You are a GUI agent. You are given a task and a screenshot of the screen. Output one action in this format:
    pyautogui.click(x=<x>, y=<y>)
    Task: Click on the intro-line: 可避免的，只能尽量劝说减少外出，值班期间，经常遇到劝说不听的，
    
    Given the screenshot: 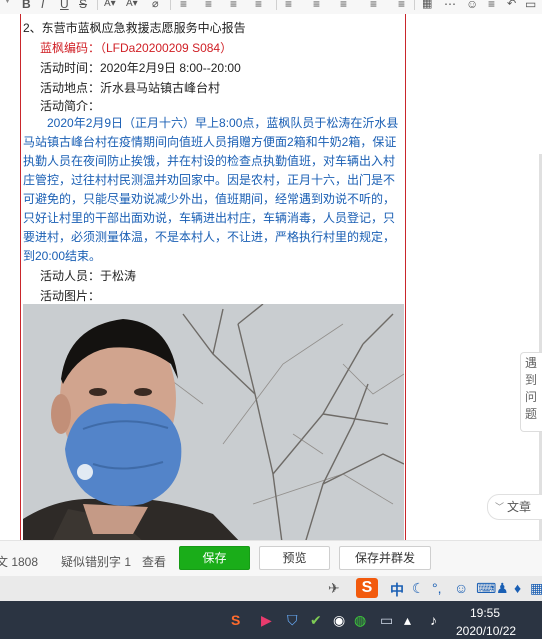 What is the action you would take?
    pyautogui.click(x=209, y=199)
    